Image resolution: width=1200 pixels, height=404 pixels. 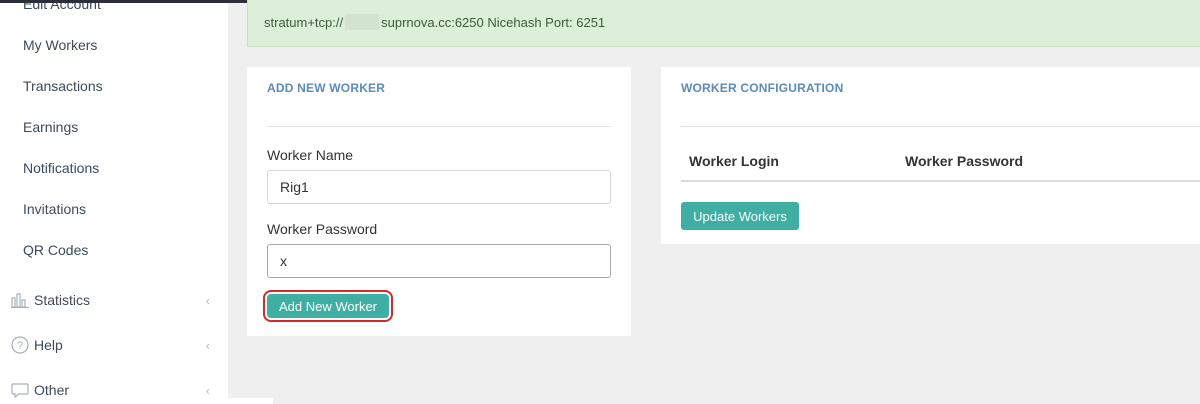 I want to click on sidebar-group-statistics: Statistics ‹, so click(x=110, y=300).